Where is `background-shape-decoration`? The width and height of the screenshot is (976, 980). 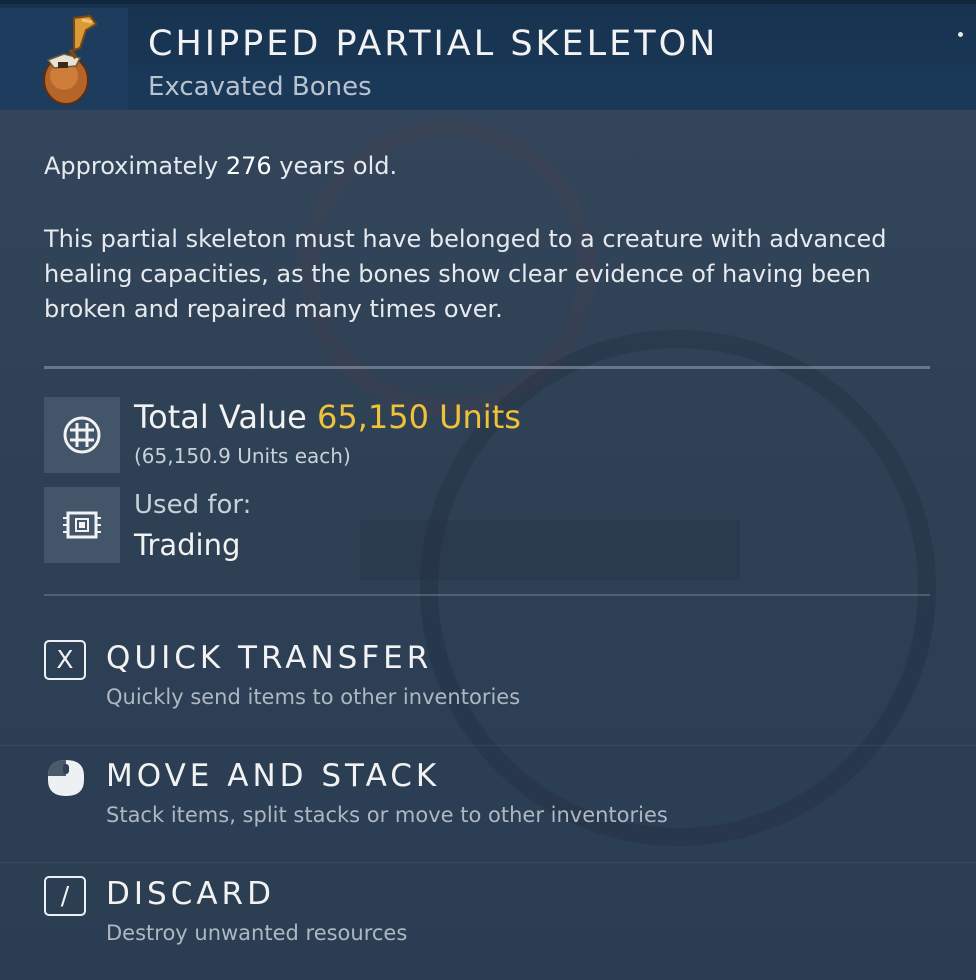
background-shape-decoration is located at coordinates (550, 550).